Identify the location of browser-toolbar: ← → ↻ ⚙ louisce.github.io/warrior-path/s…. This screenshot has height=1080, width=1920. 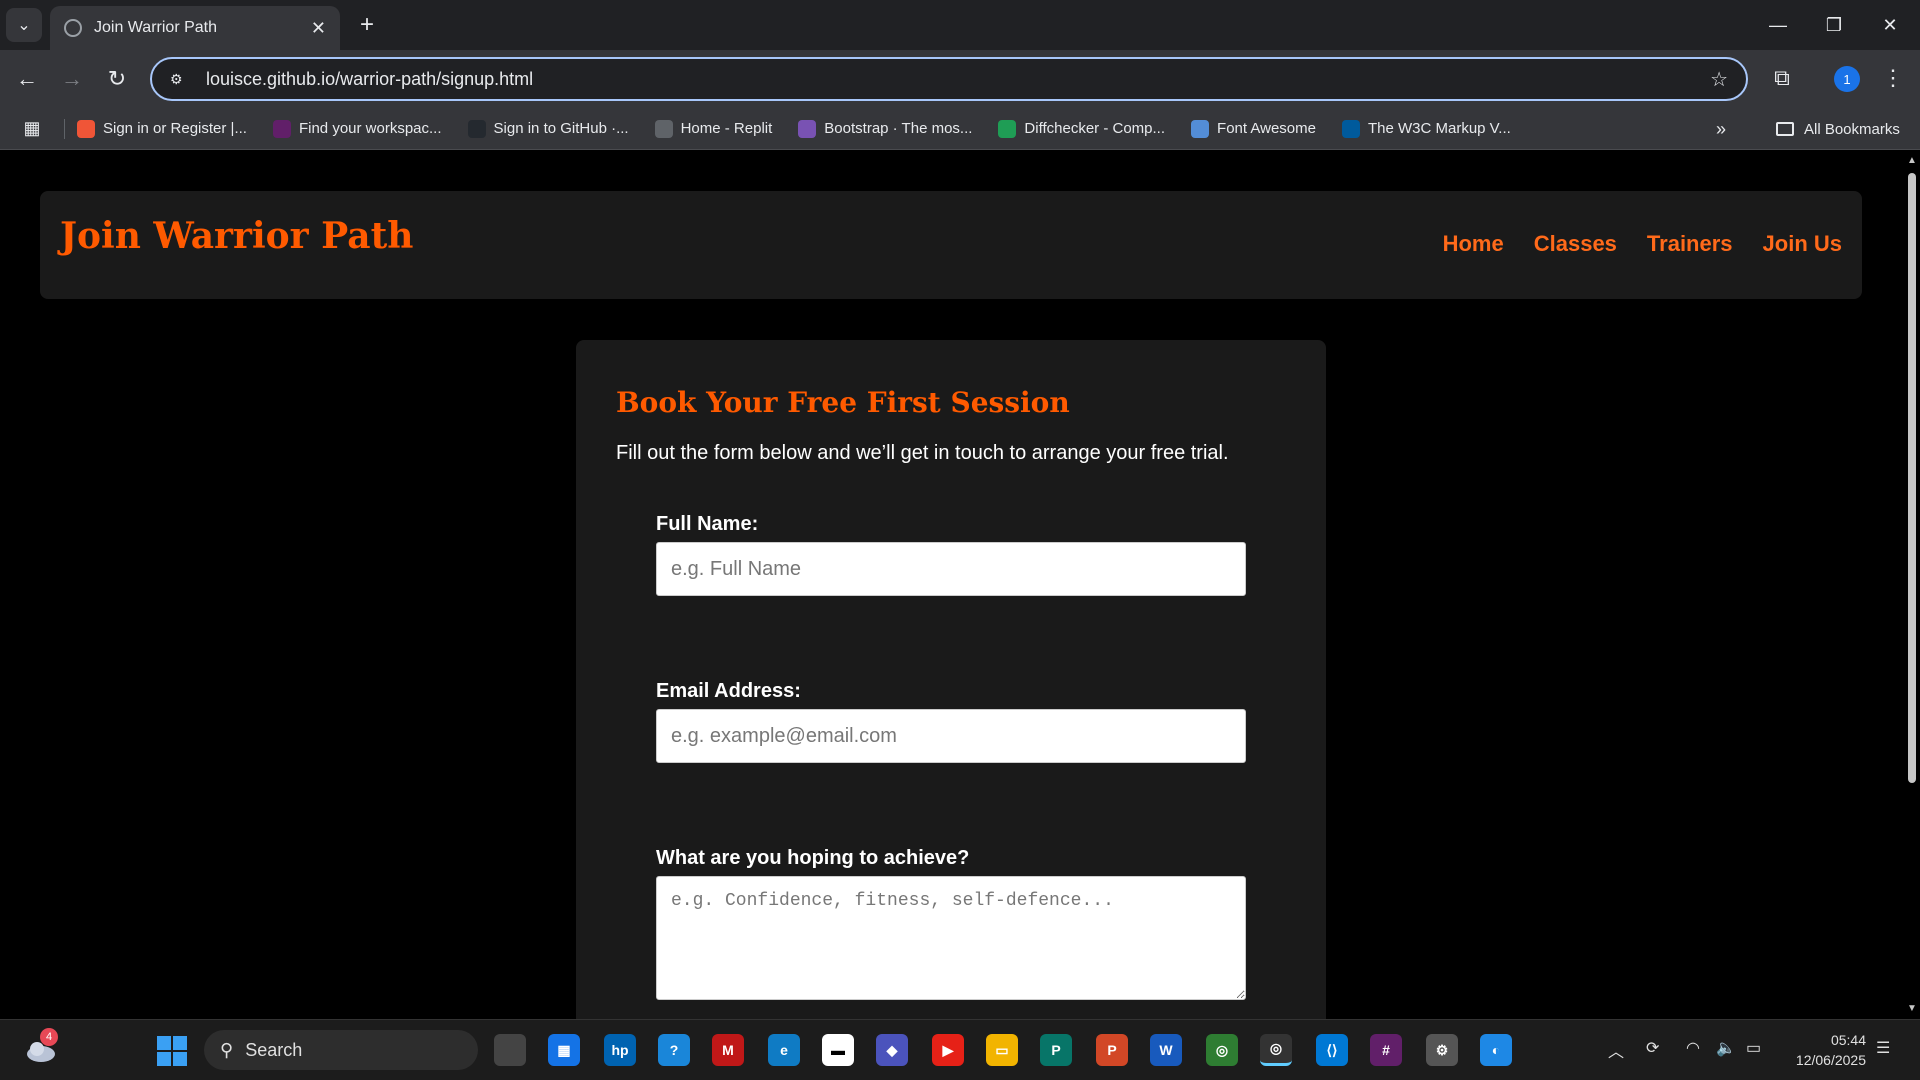
(960, 79).